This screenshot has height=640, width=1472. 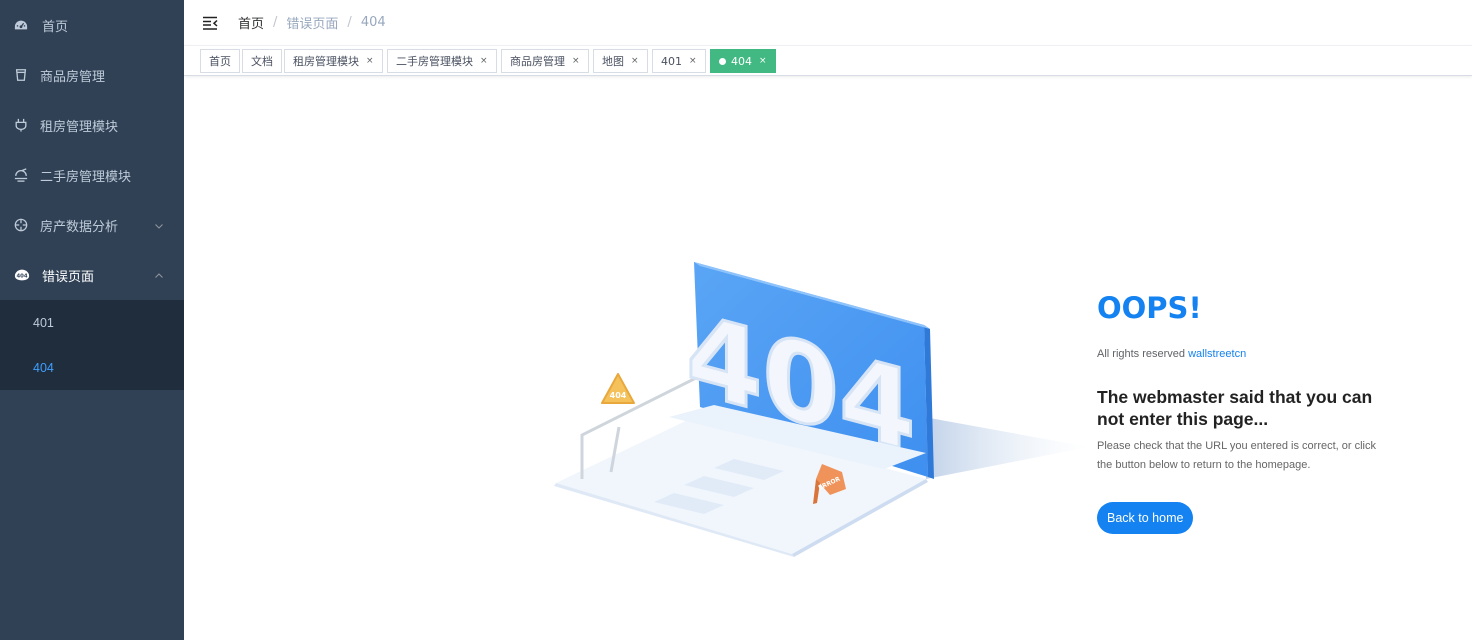 I want to click on sidebar-item-home: 首页, so click(x=92, y=25).